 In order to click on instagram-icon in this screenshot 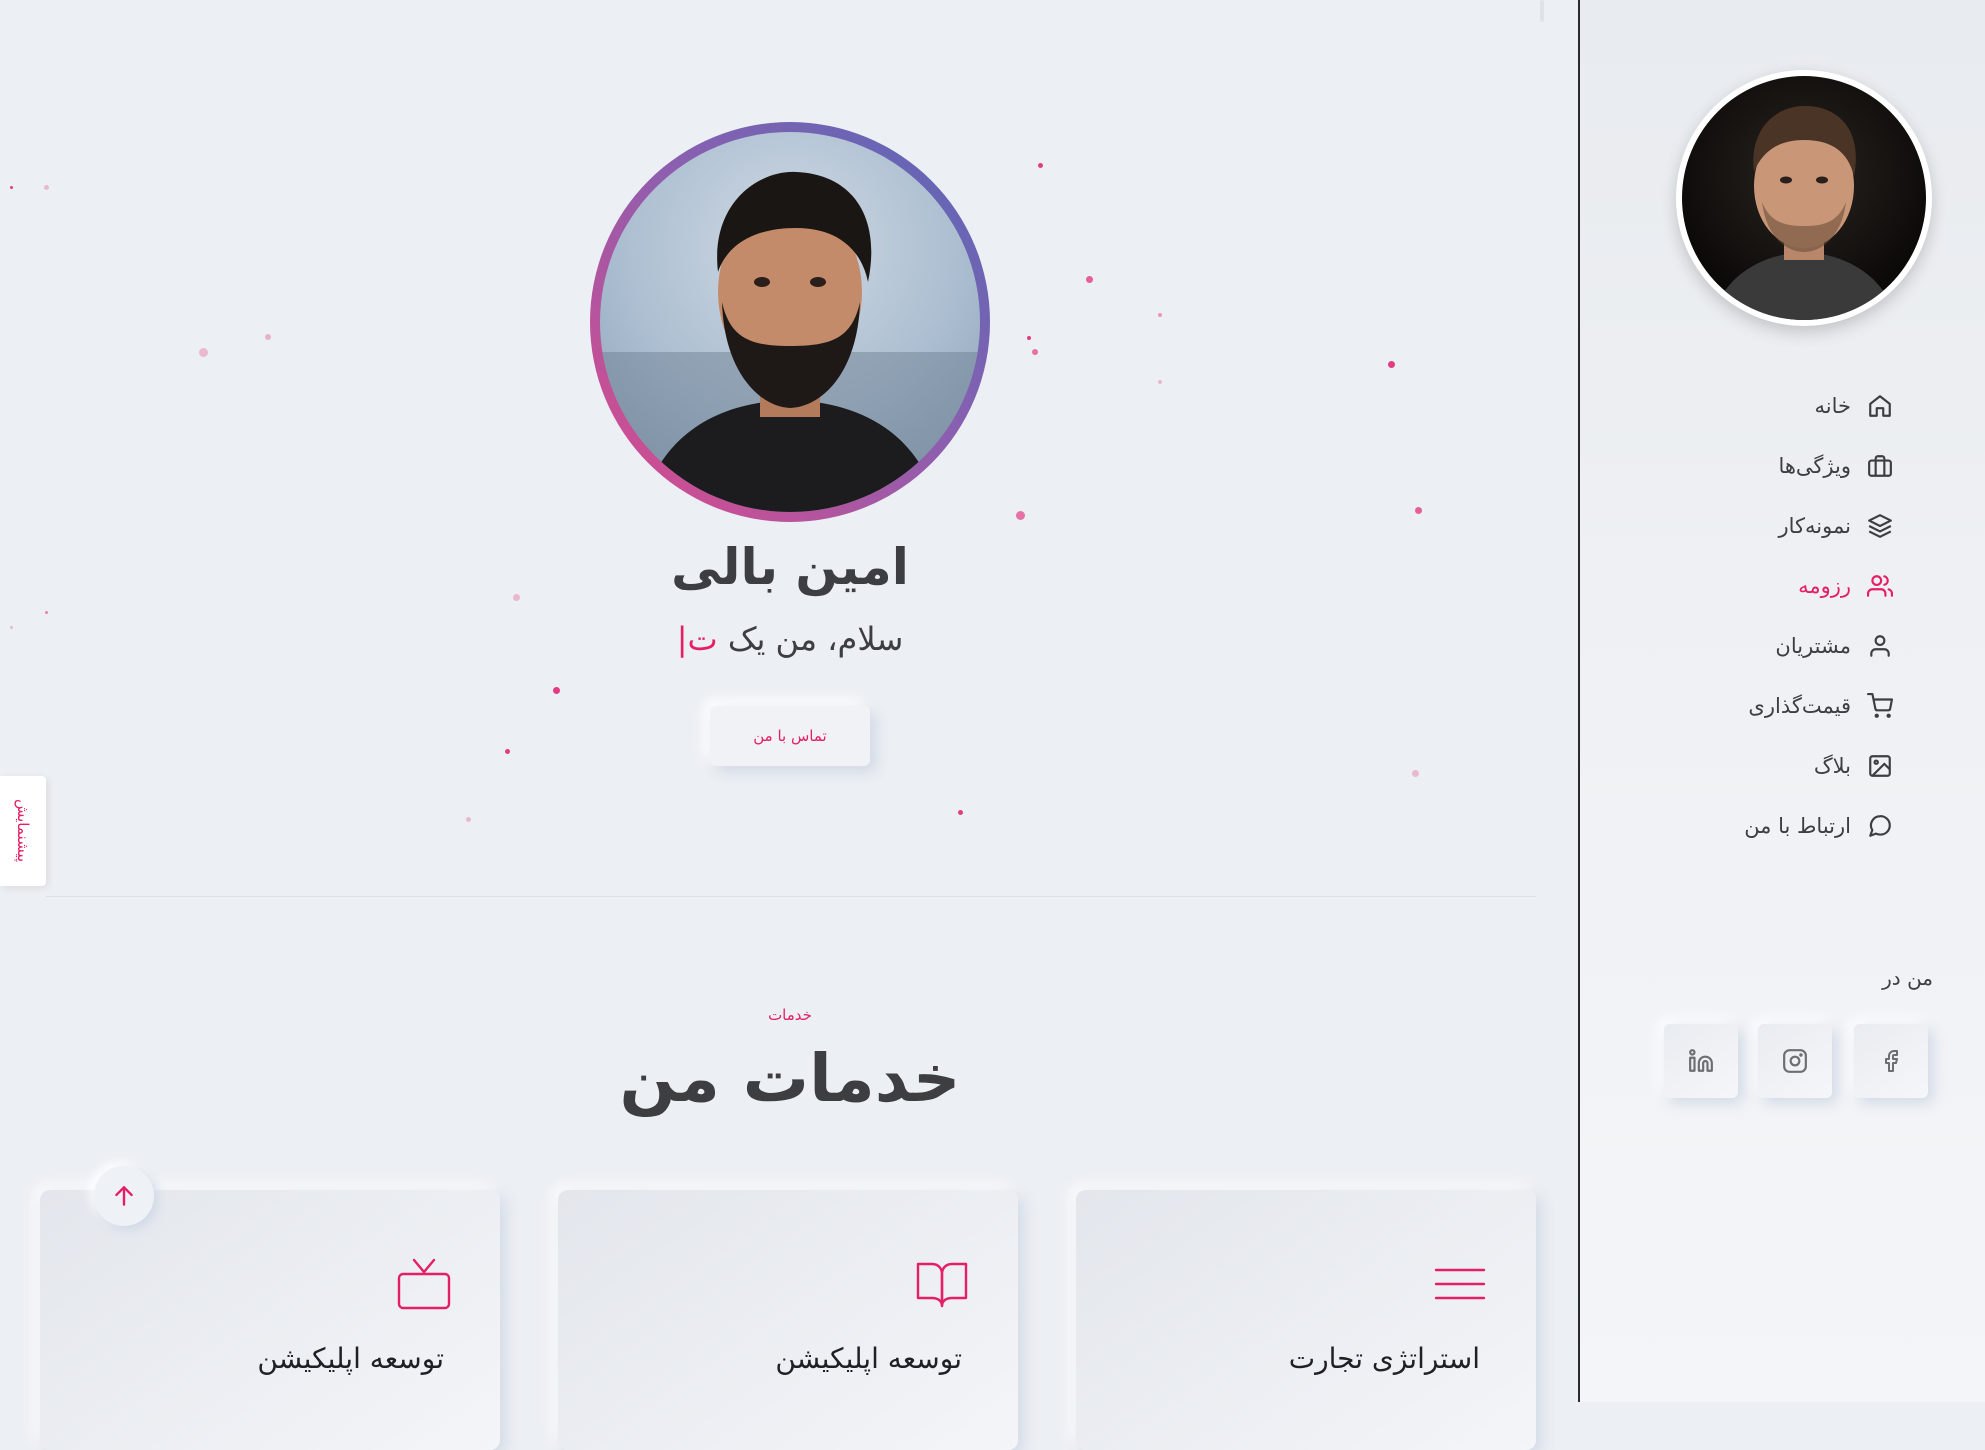, I will do `click(1795, 1061)`.